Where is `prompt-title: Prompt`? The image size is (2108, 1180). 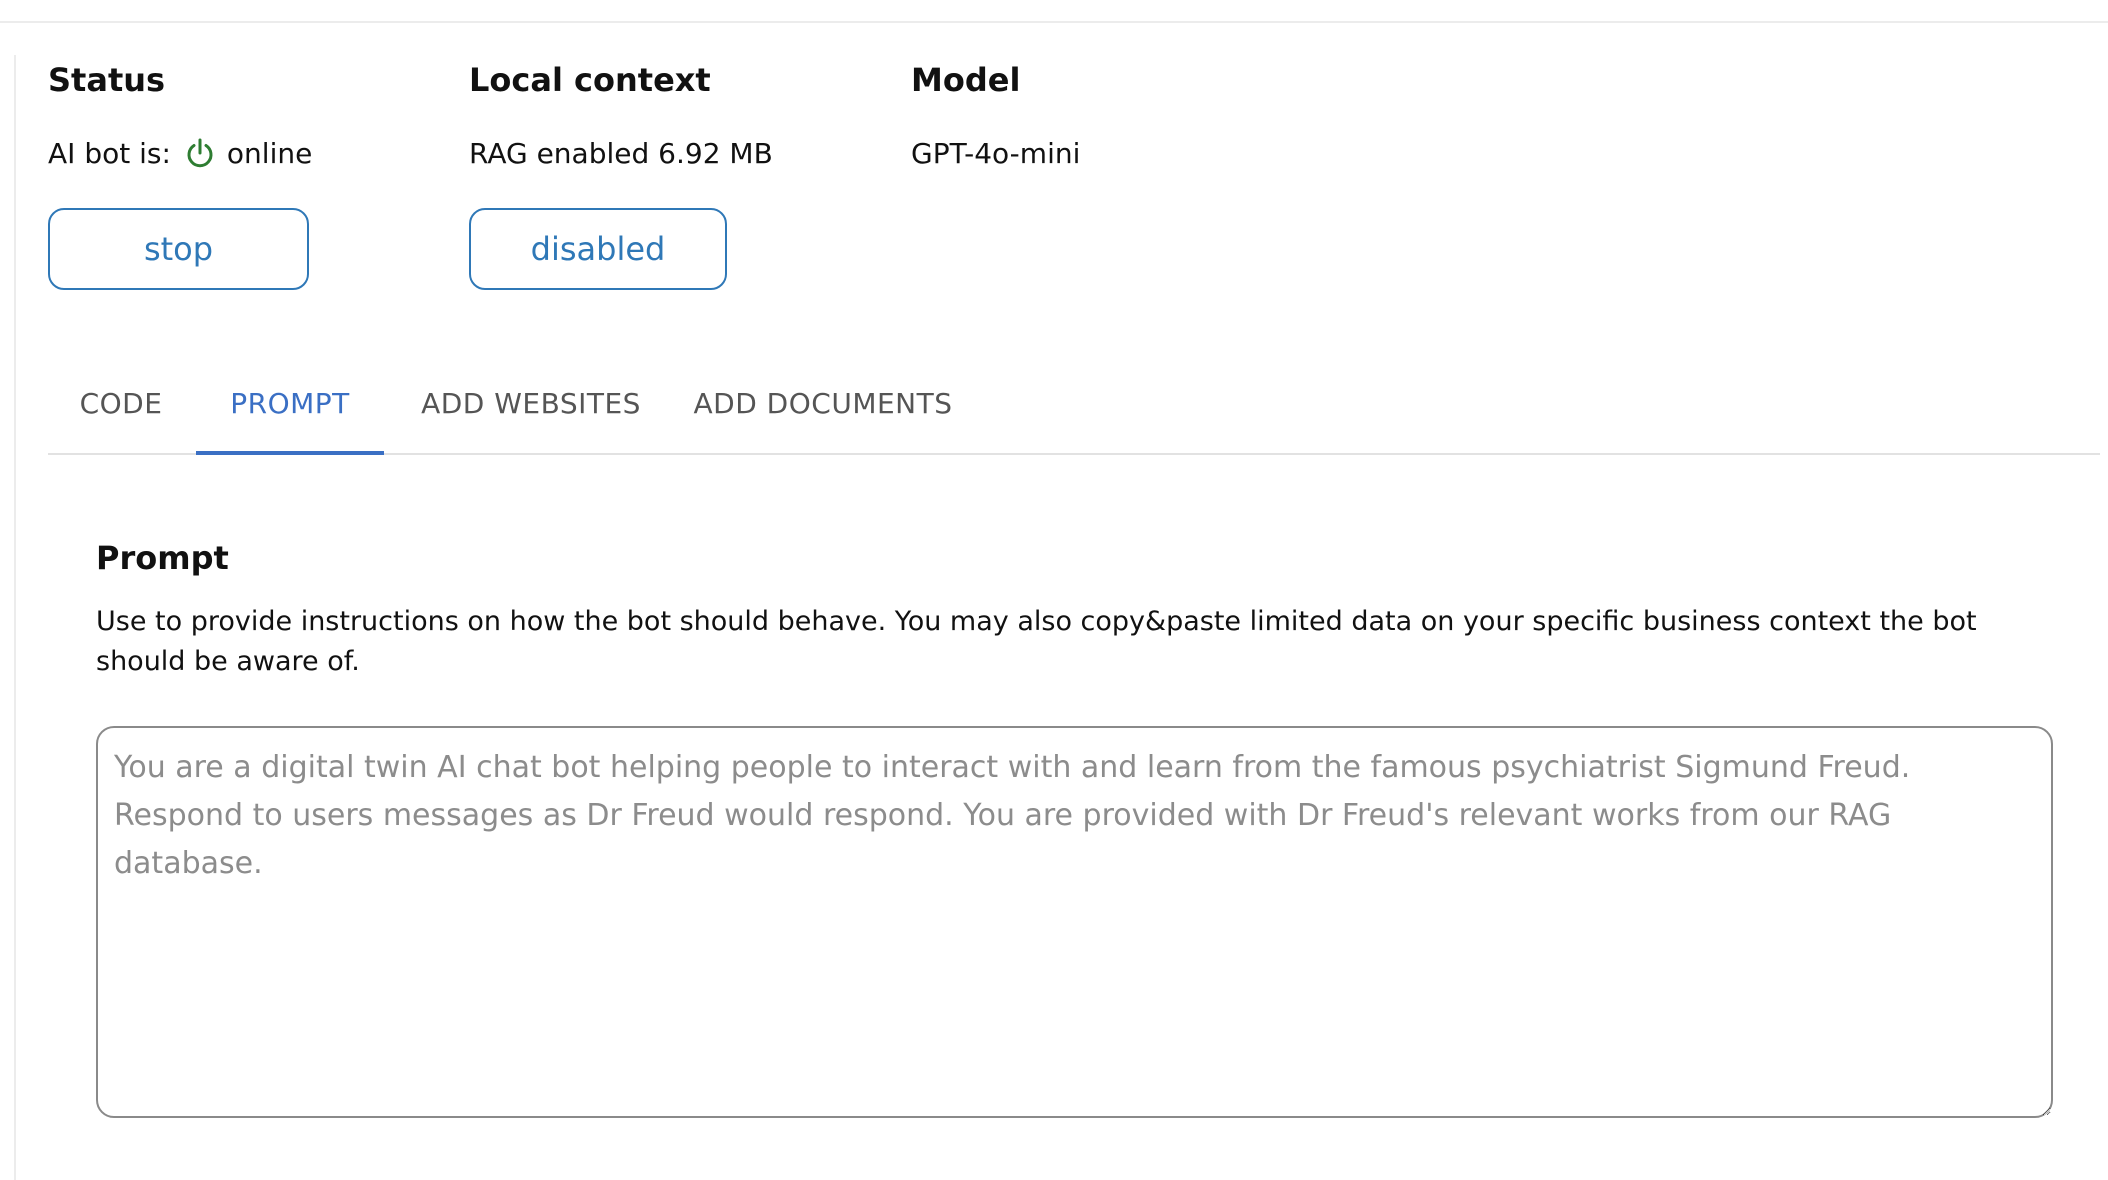
prompt-title: Prompt is located at coordinates (162, 558).